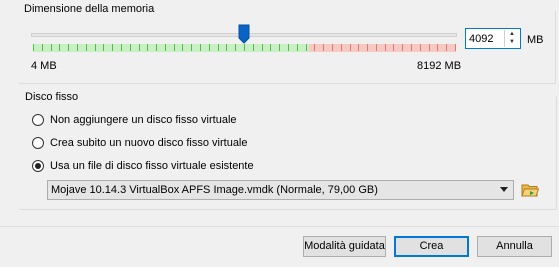 This screenshot has width=559, height=267. What do you see at coordinates (52, 97) in the screenshot?
I see `hard-disk-title: Disco fisso` at bounding box center [52, 97].